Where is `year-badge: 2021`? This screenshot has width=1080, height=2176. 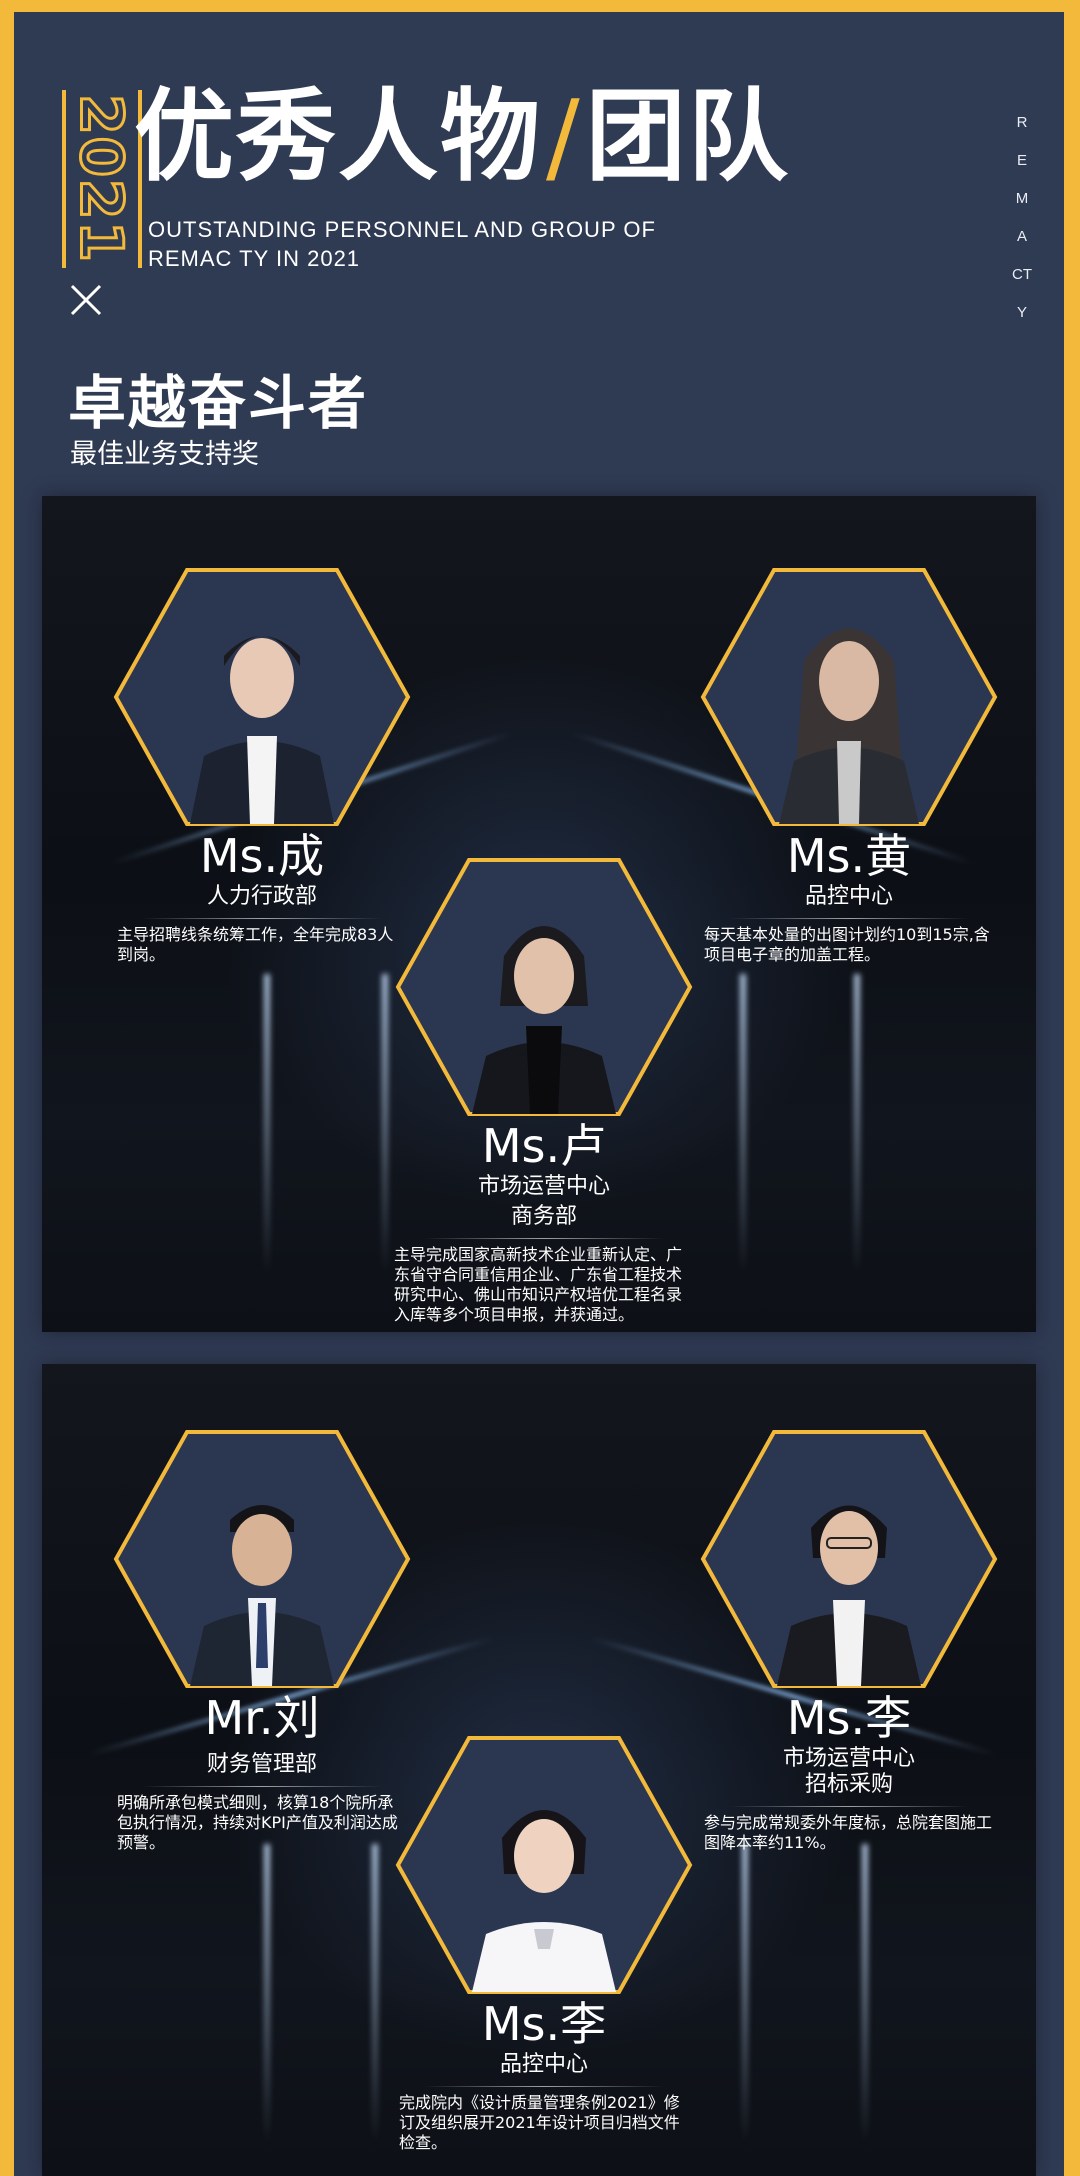 year-badge: 2021 is located at coordinates (102, 179).